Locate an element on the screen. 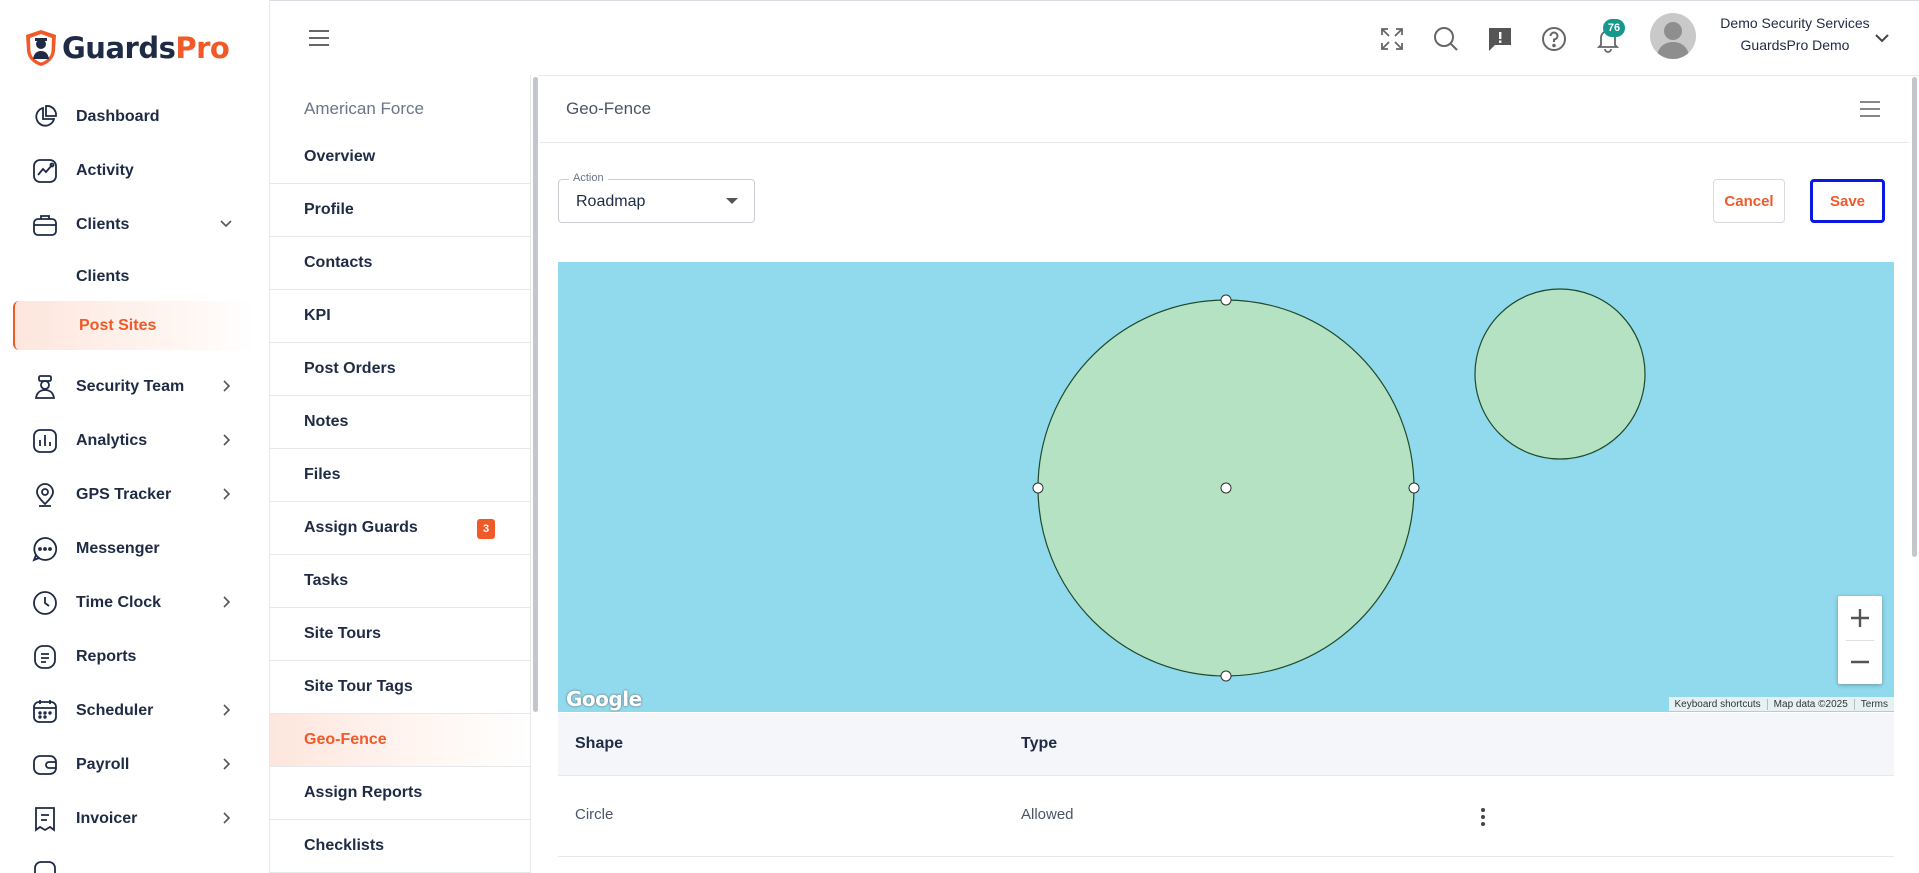 This screenshot has height=873, width=1919. sidebar-item-label: Clients is located at coordinates (103, 224).